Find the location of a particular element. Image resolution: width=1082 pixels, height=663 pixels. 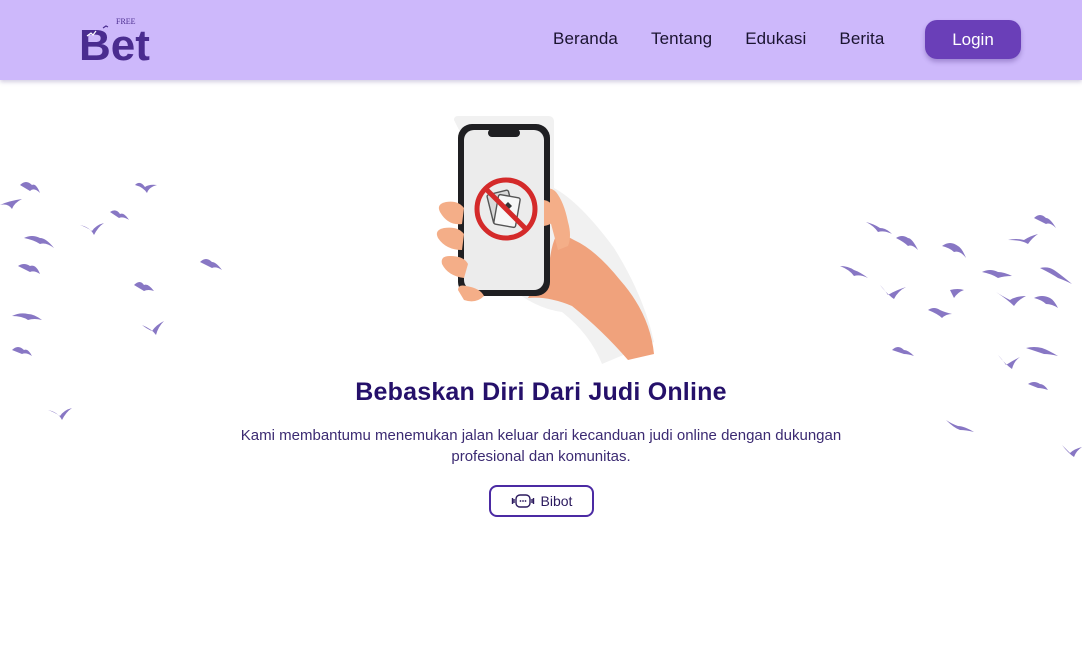

robot-icon is located at coordinates (522, 501).